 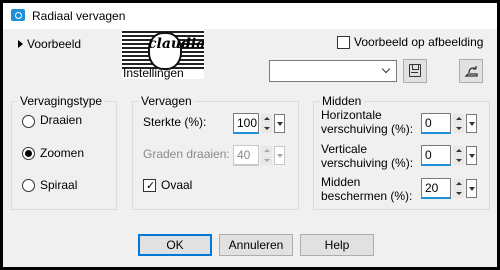 I want to click on rotation-spinner: 40, so click(x=260, y=155).